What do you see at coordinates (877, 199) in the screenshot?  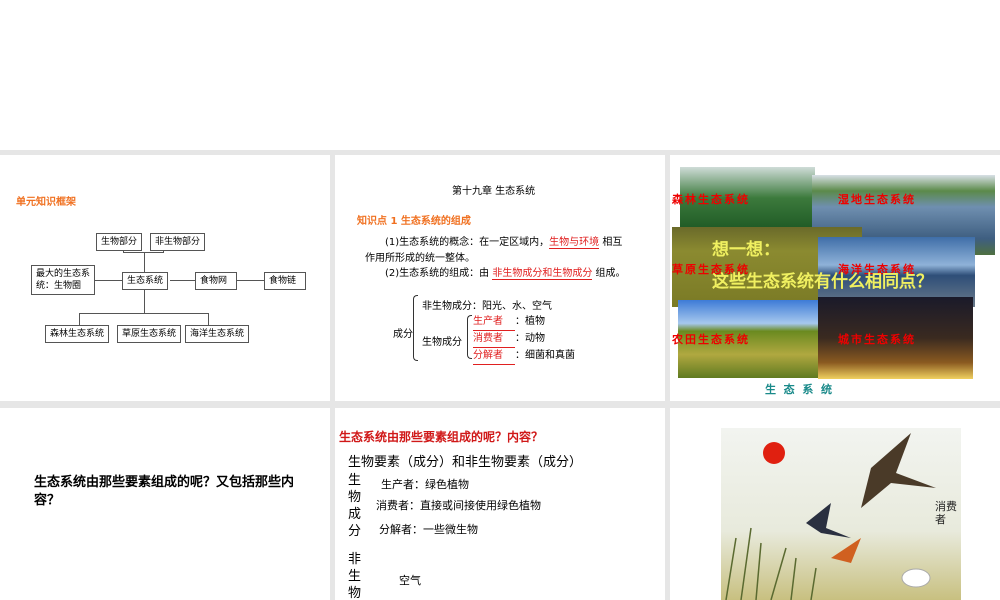 I see `label-wetland: 湿地生态系统` at bounding box center [877, 199].